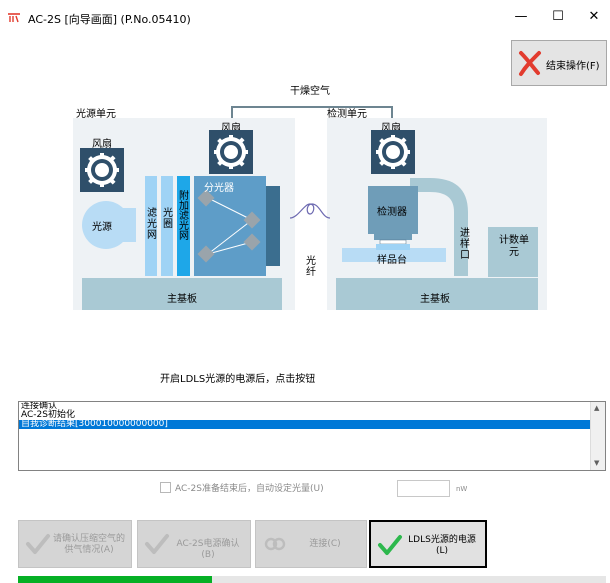  I want to click on confirm-air-button: 请确认压缩空气的供气情况(A), so click(75, 544).